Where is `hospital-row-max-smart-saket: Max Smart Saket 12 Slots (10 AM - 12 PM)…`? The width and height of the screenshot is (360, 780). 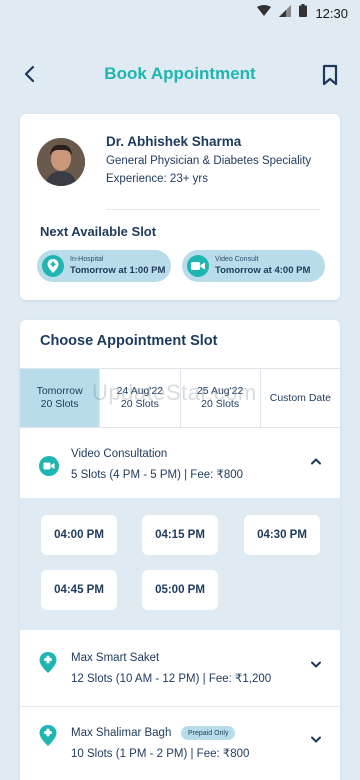
hospital-row-max-smart-saket: Max Smart Saket 12 Slots (10 AM - 12 PM)… is located at coordinates (180, 673).